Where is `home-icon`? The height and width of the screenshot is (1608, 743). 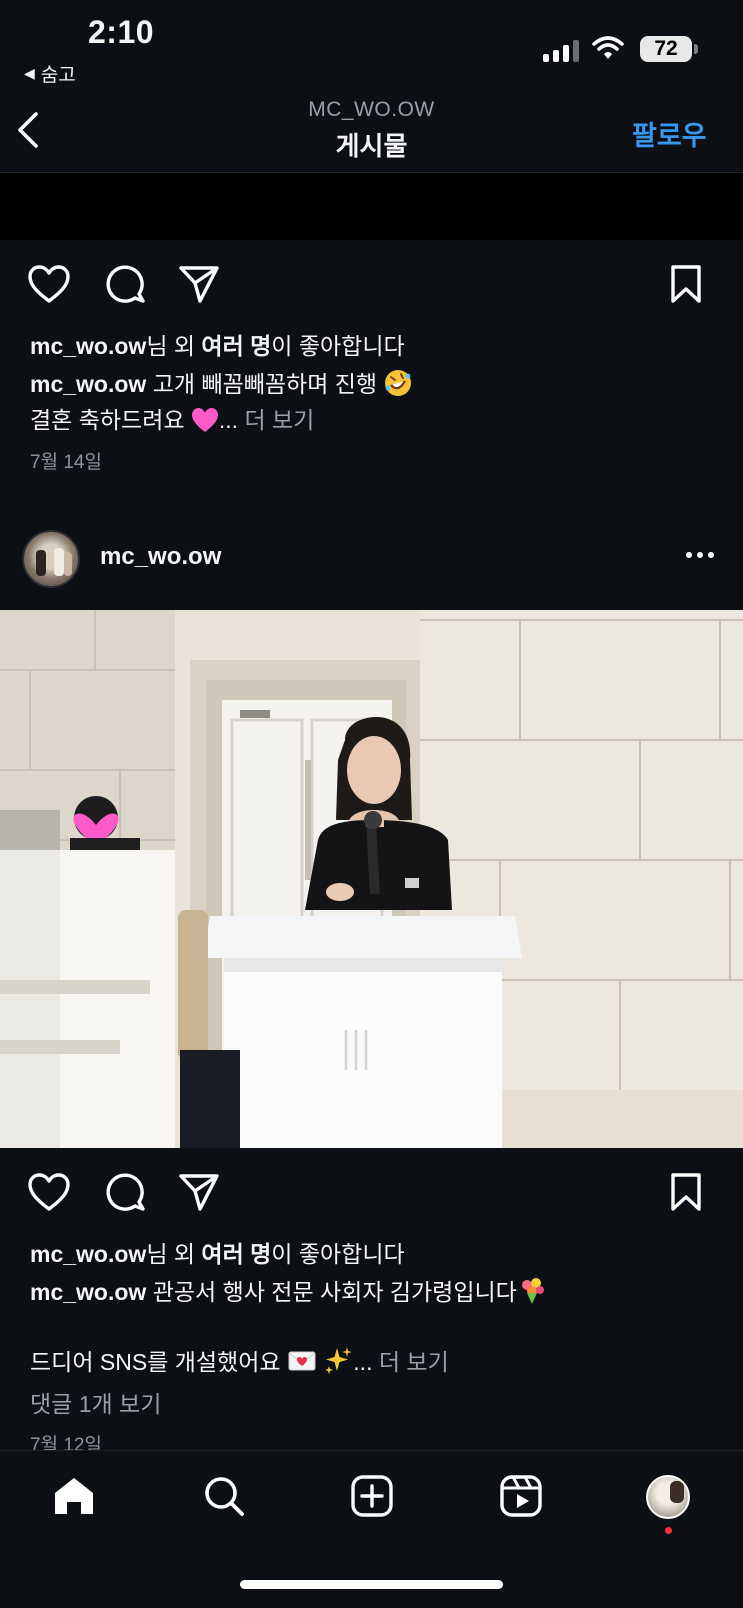
home-icon is located at coordinates (74, 1496).